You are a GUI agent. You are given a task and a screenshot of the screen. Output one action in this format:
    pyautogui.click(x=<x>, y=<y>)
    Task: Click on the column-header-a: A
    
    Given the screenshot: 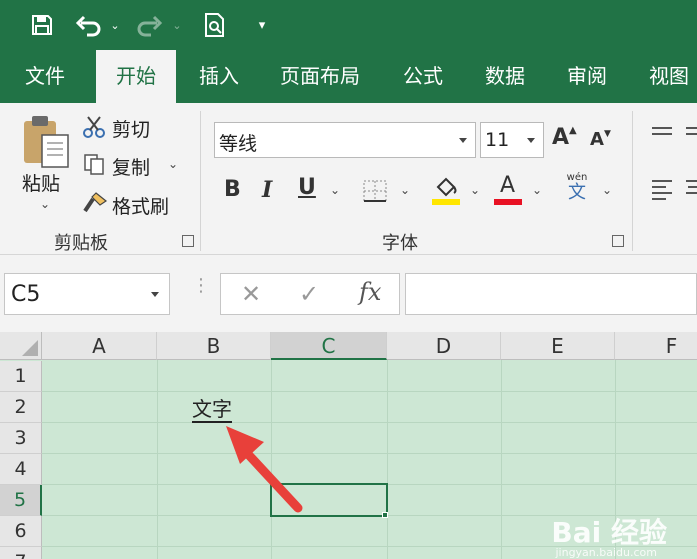 What is the action you would take?
    pyautogui.click(x=99, y=346)
    